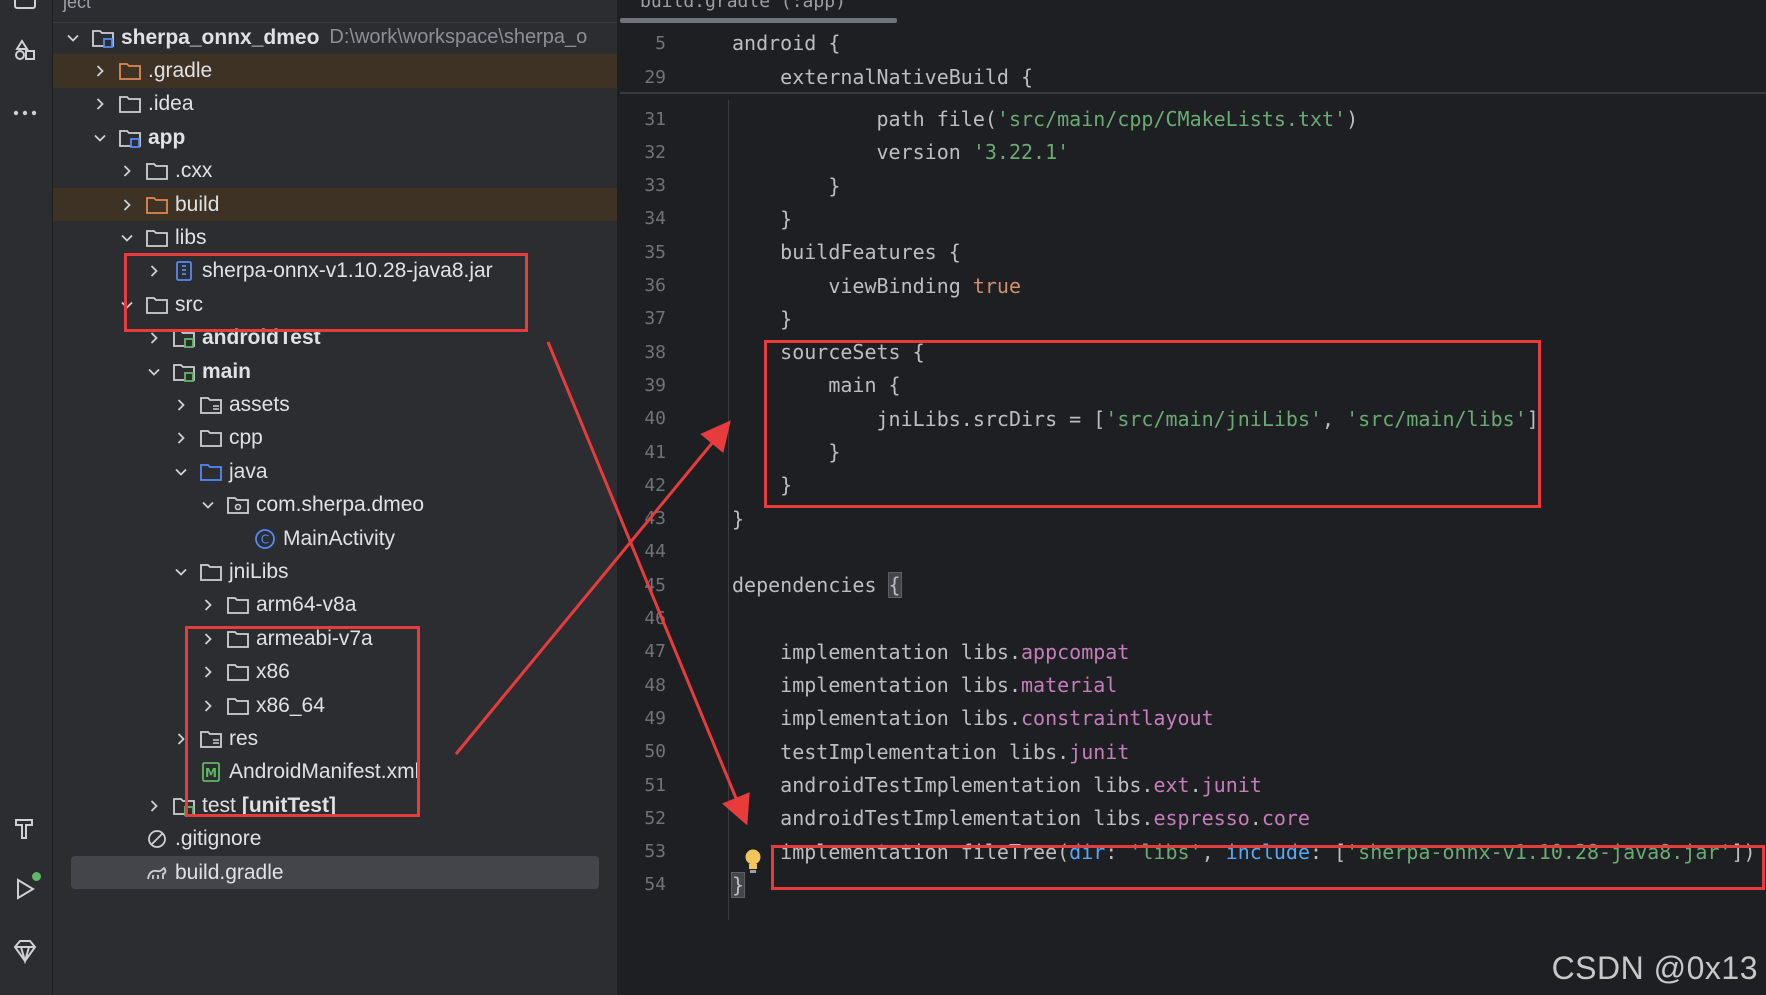  What do you see at coordinates (1193, 685) in the screenshot?
I see `code-line: 48 implementation libs.material` at bounding box center [1193, 685].